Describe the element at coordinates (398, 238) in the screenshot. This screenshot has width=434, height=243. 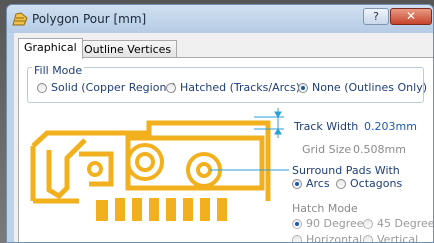
I see `hatch-vertical-label: Vertical` at that location.